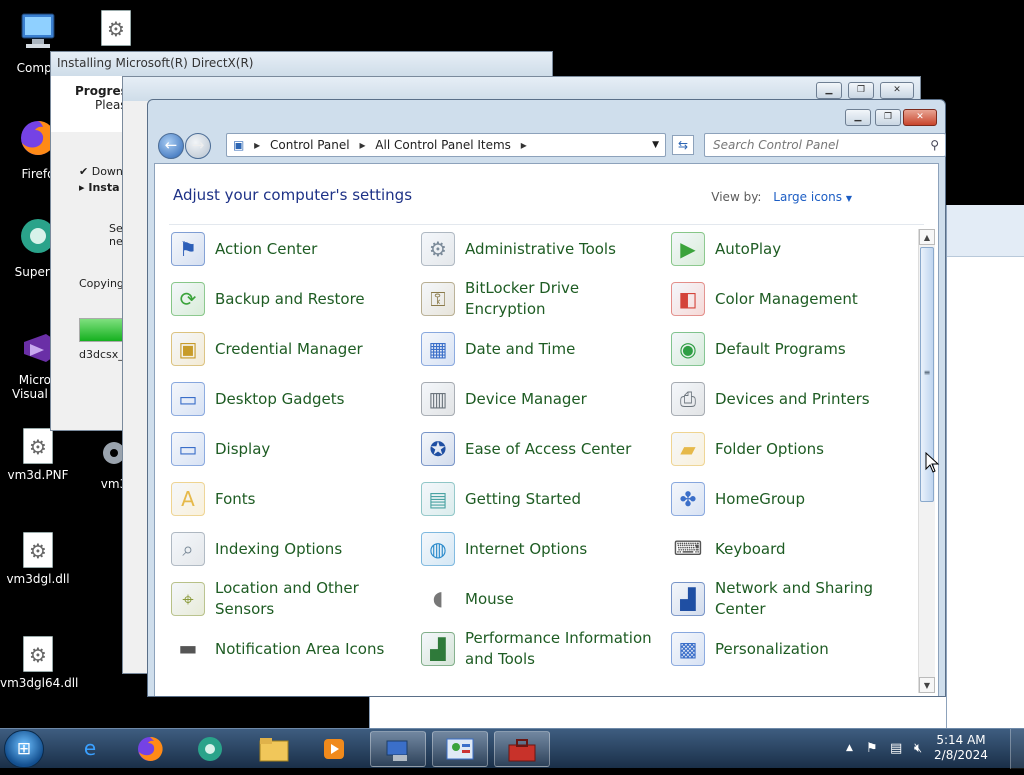 The width and height of the screenshot is (1024, 775). I want to click on desktop-icon-file: vm3dgl.dll, so click(38, 559).